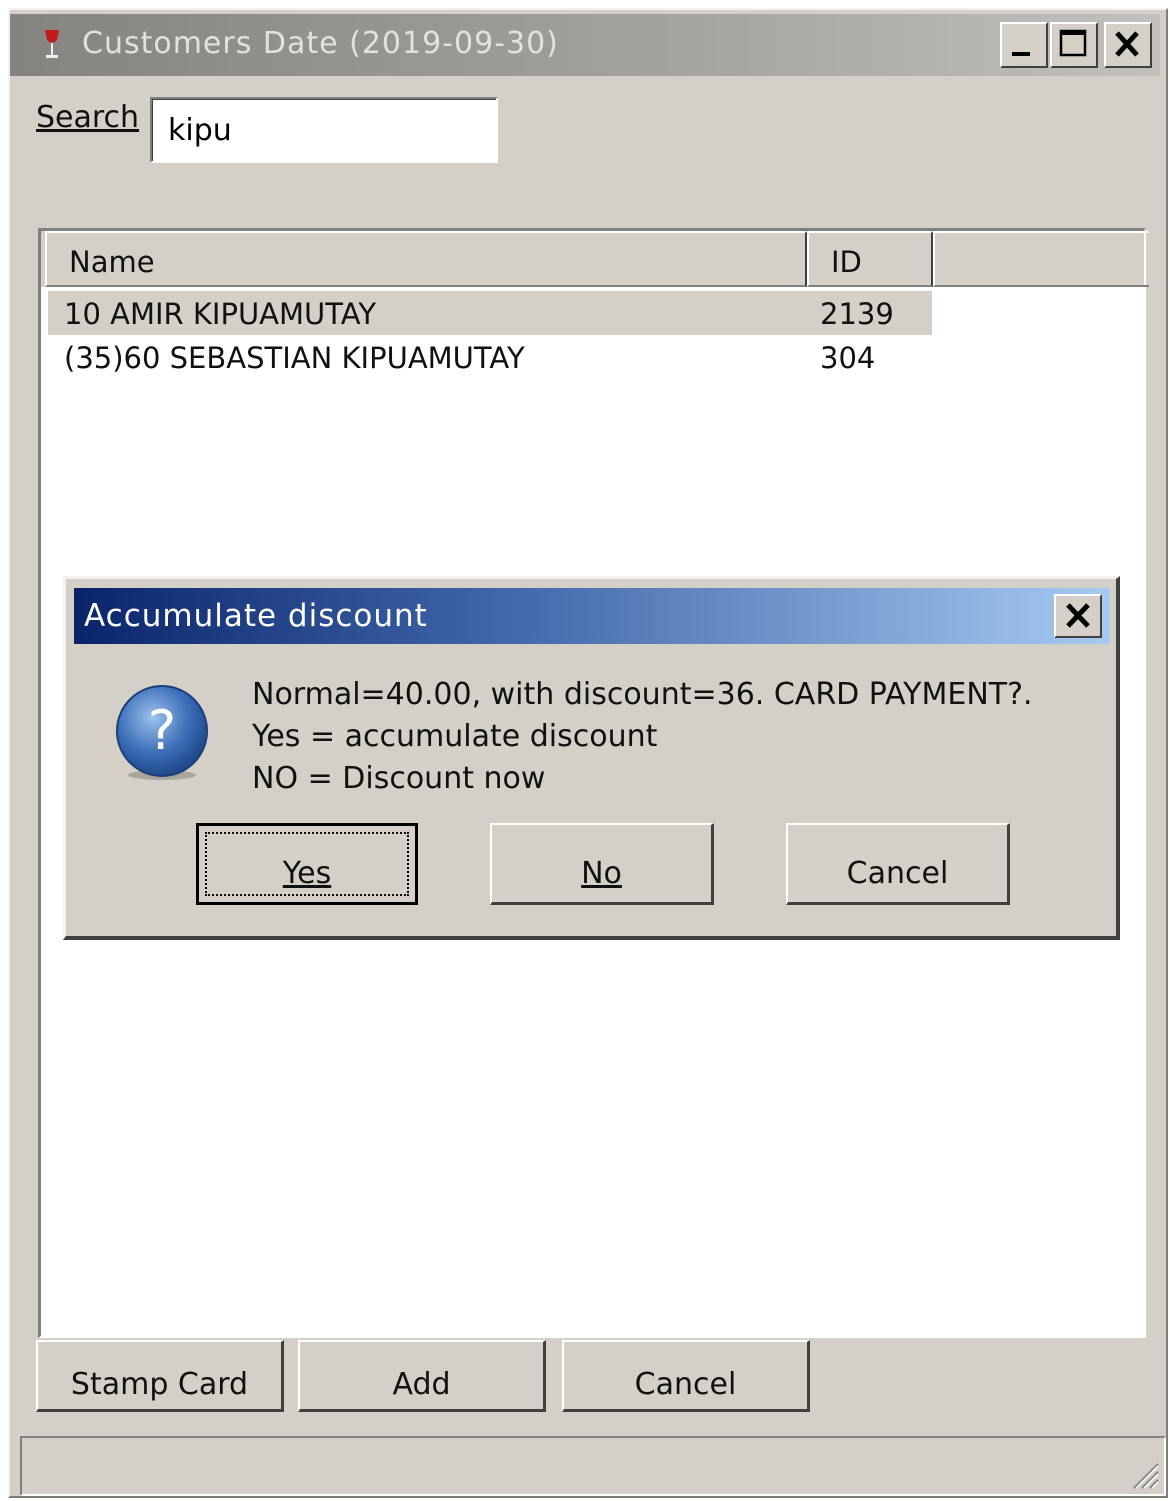 The image size is (1170, 1501). Describe the element at coordinates (848, 358) in the screenshot. I see `row-id: 304` at that location.